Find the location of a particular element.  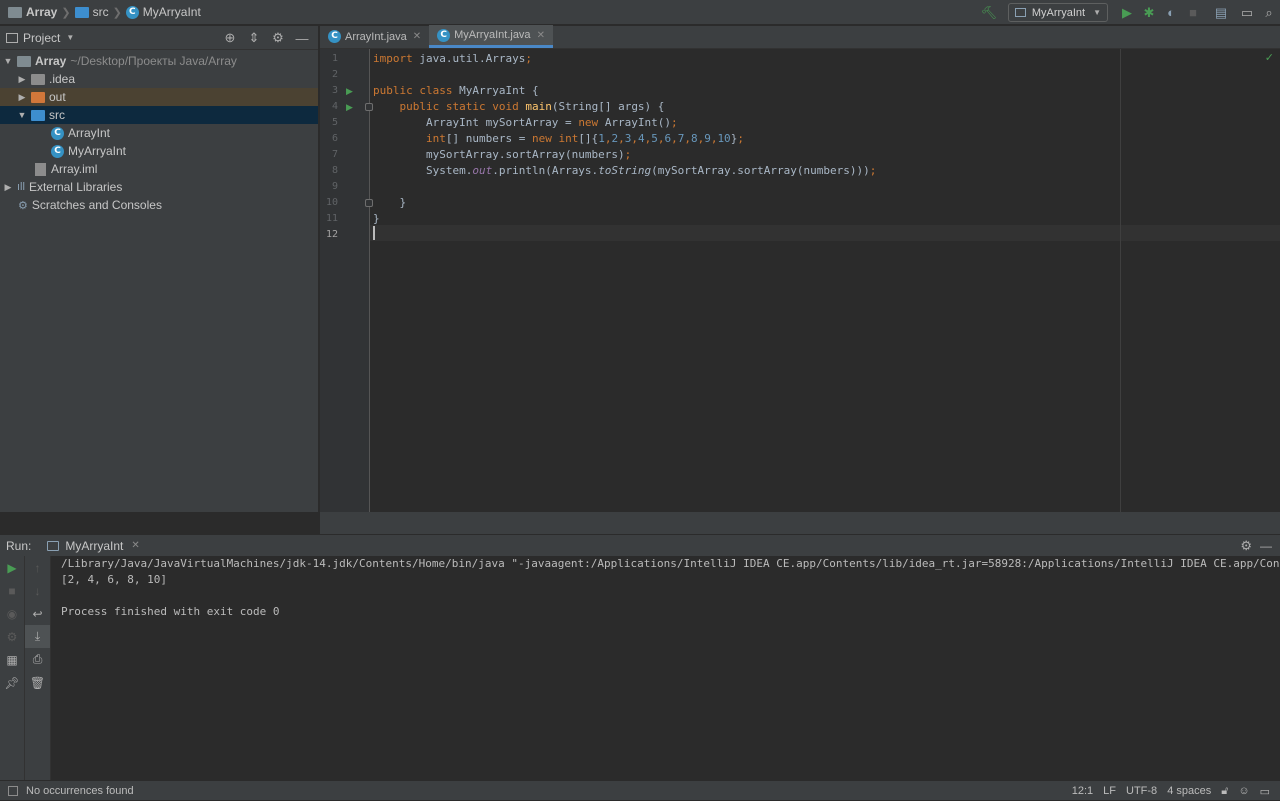

code-line: } is located at coordinates (376, 218).